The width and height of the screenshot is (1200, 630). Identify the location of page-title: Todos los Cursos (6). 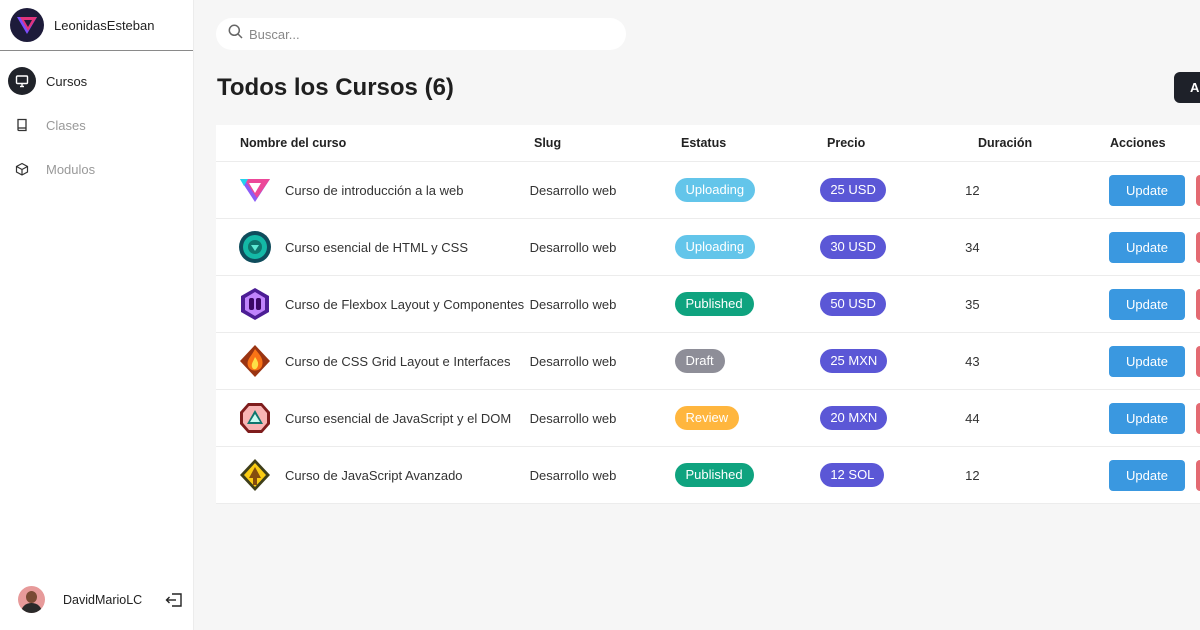
(335, 87).